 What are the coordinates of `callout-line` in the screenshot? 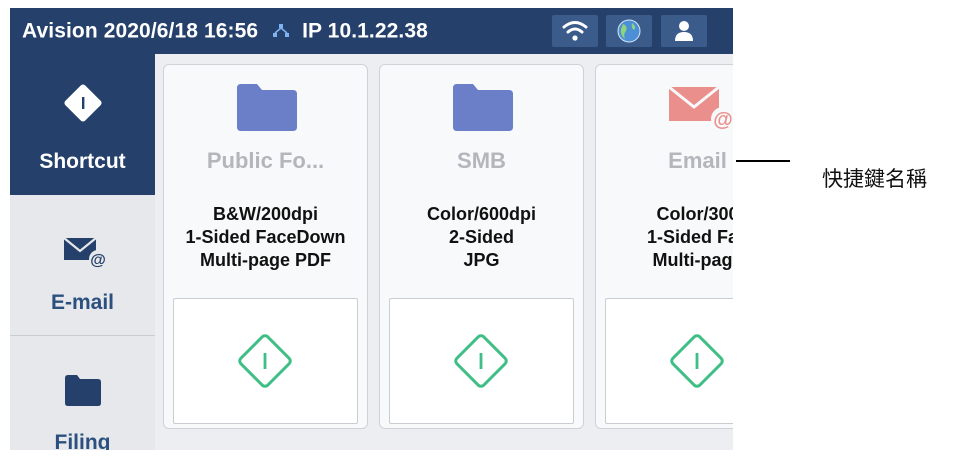 It's located at (763, 161).